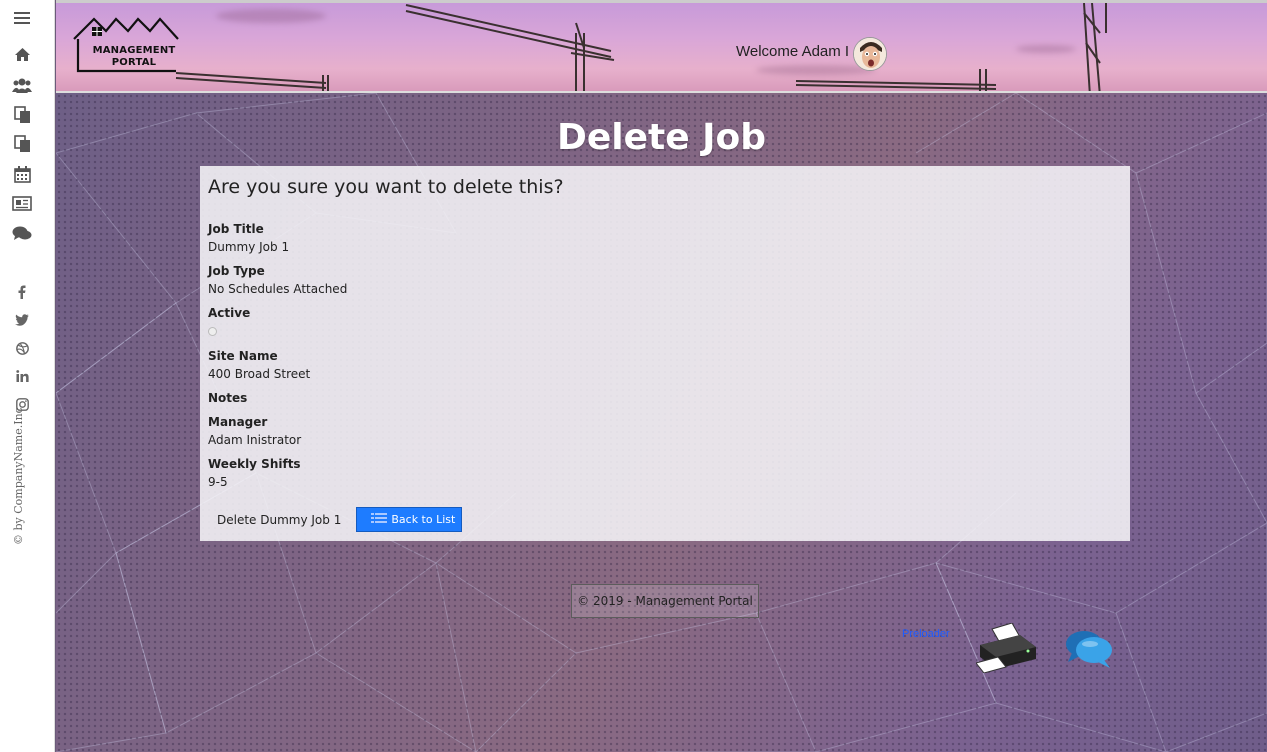  What do you see at coordinates (641, 47) in the screenshot?
I see `crane-illustration` at bounding box center [641, 47].